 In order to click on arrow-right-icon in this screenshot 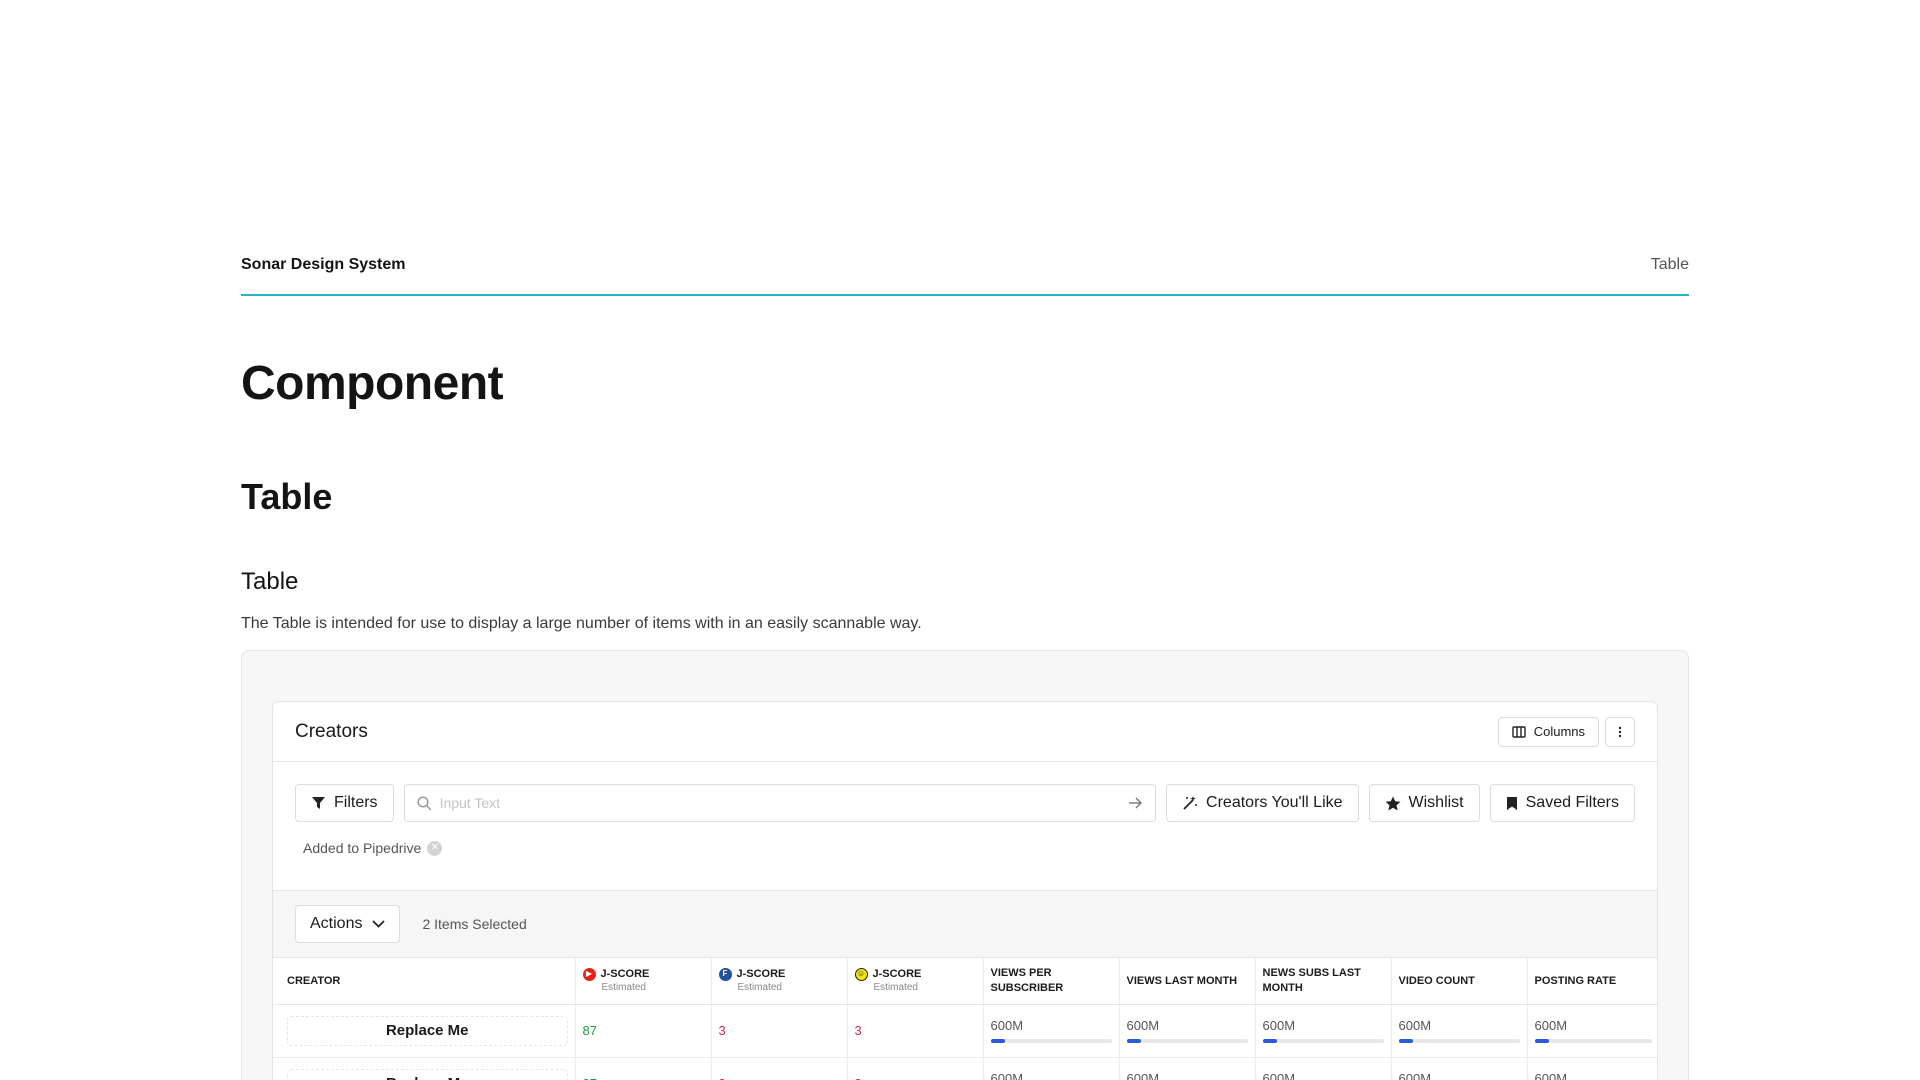, I will do `click(1135, 803)`.